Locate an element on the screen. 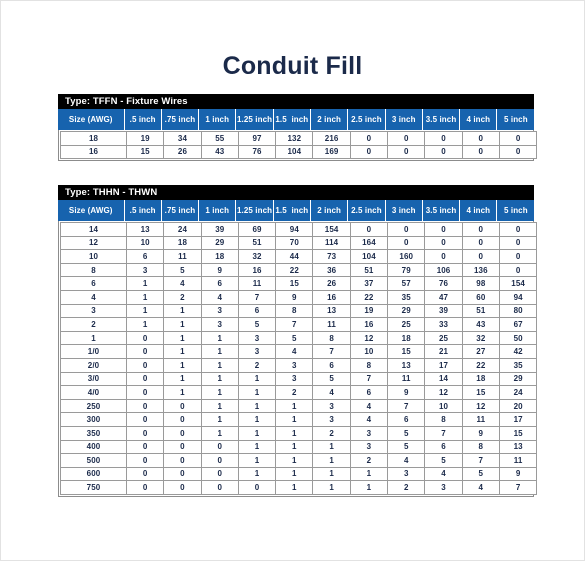 The width and height of the screenshot is (585, 561). cell-size-awg: 600 is located at coordinates (93, 474).